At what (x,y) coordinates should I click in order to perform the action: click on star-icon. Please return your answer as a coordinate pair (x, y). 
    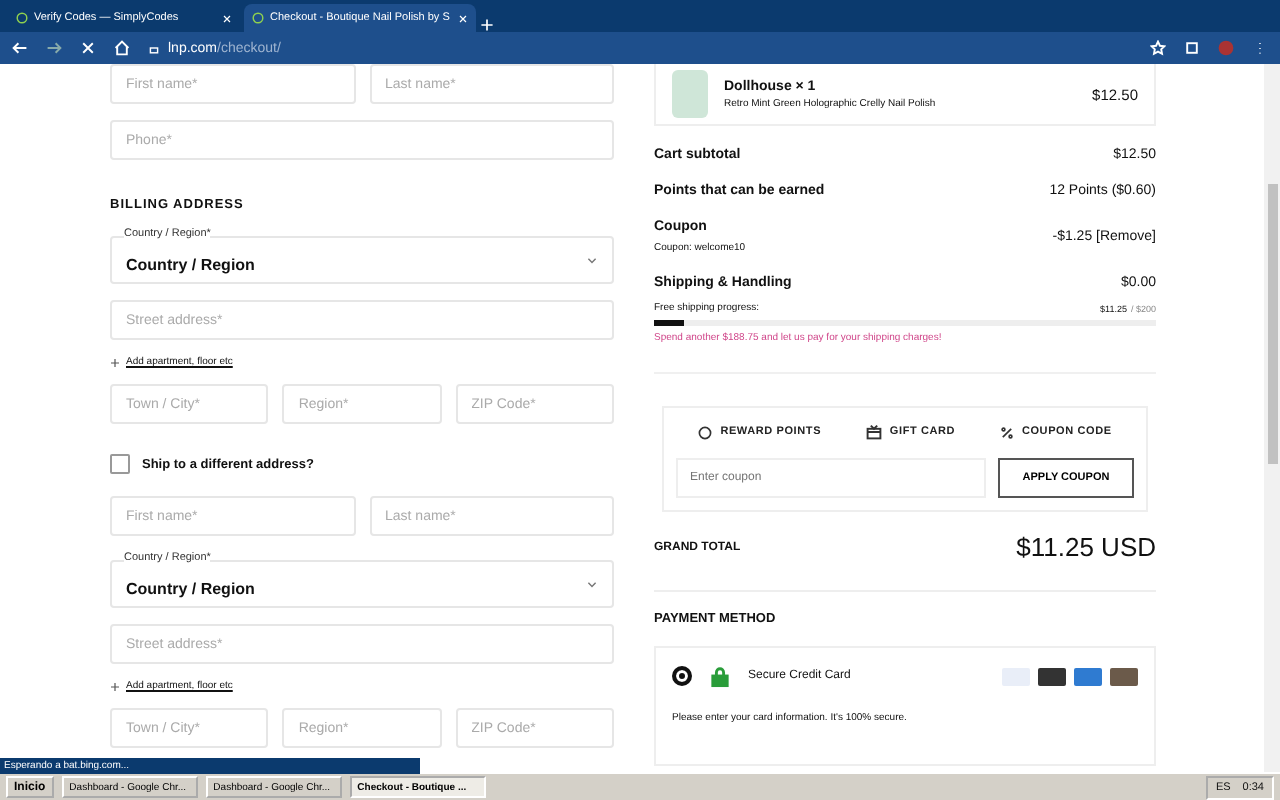
    Looking at the image, I should click on (1158, 48).